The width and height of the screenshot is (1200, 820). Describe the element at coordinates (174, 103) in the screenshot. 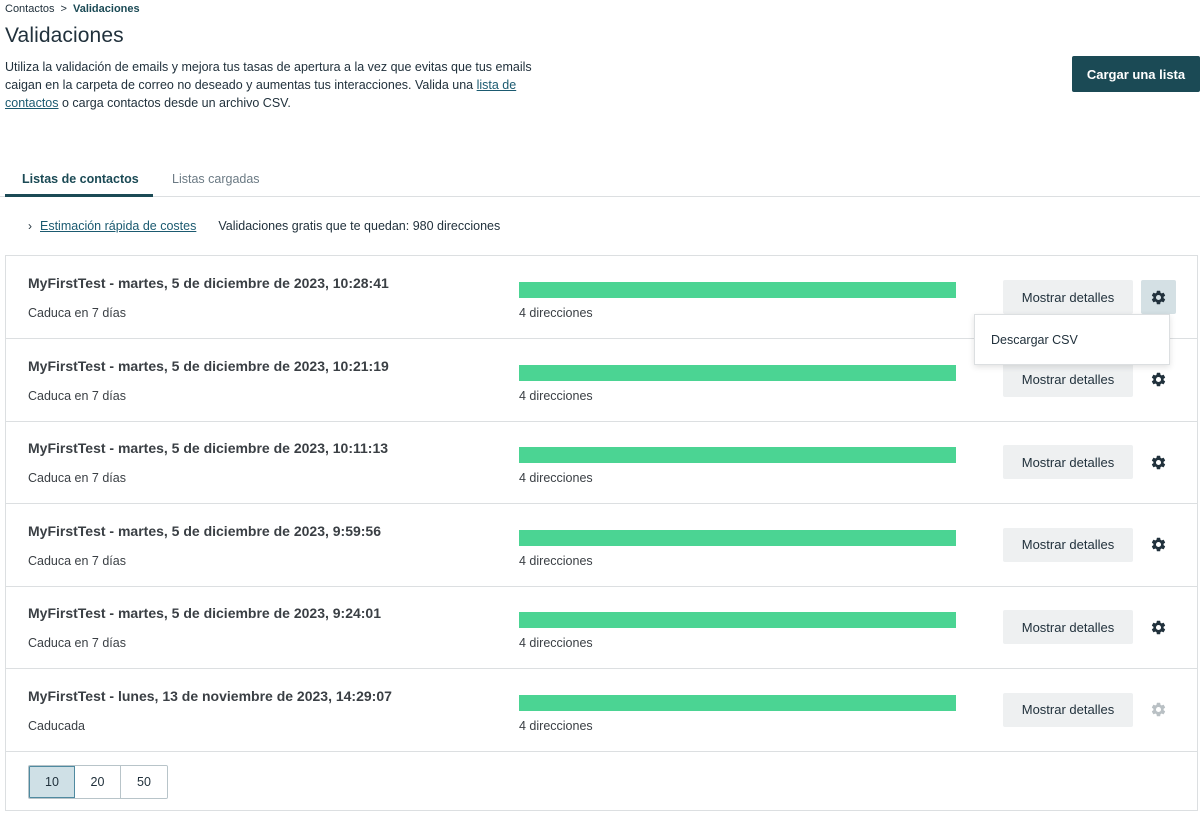

I see `intro-text-end: o carga contactos desde un archivo CSV.` at that location.